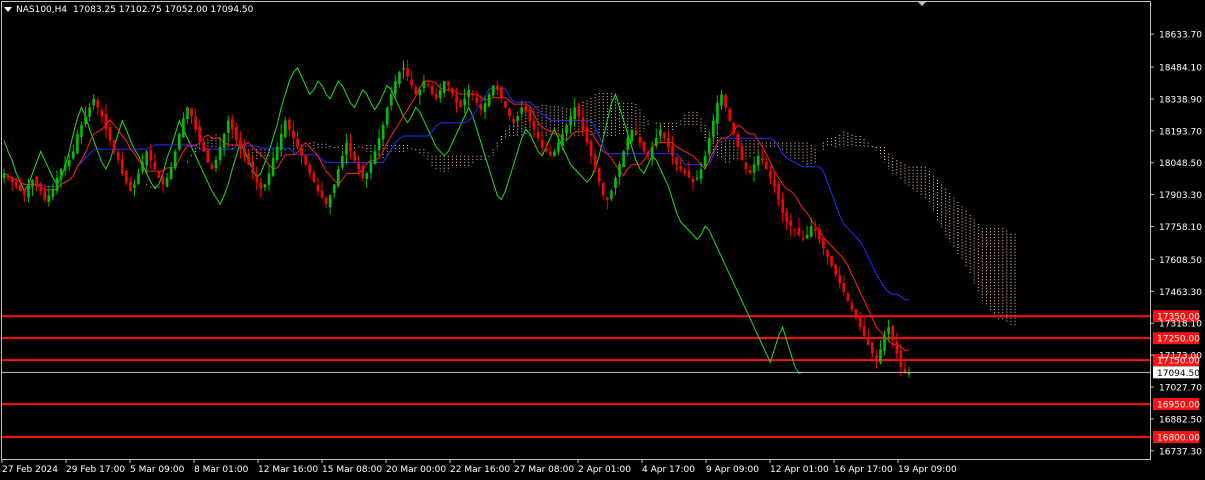  I want to click on price-tick-label: 17027.70, so click(1180, 389).